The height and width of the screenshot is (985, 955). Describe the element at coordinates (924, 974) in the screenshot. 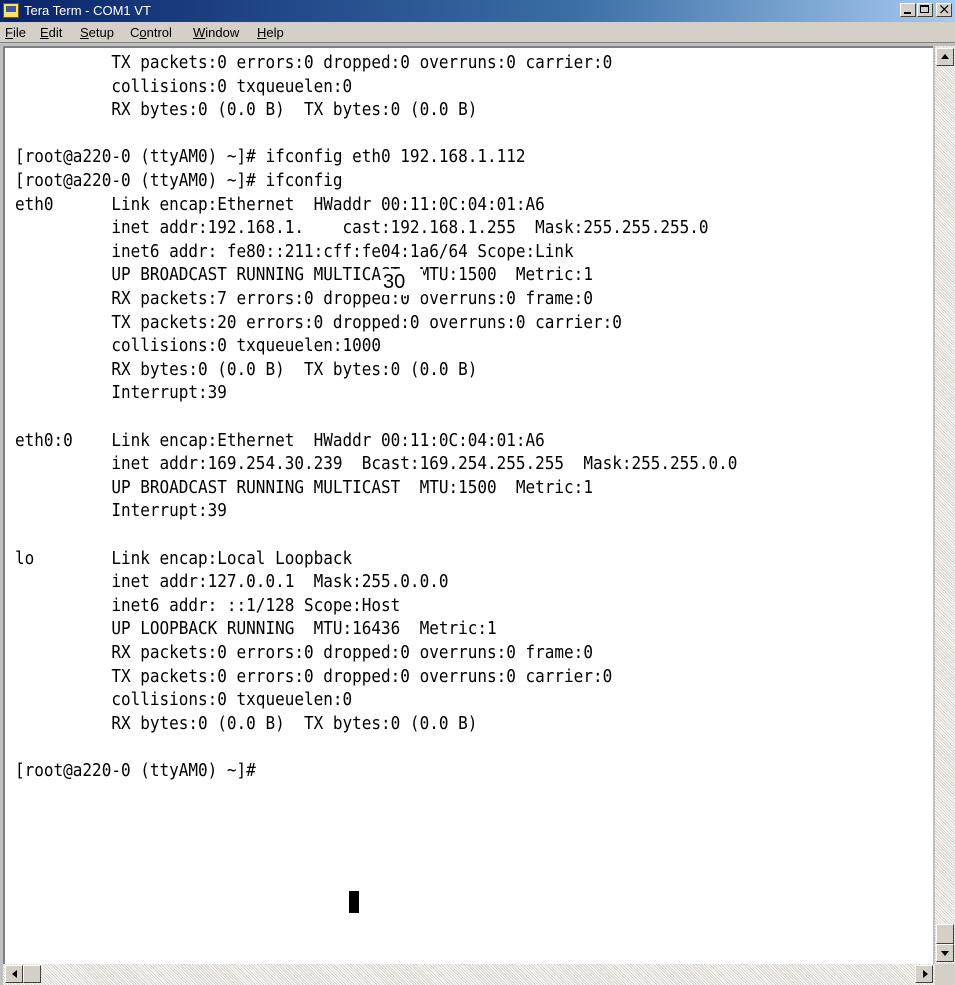

I see `scroll-right-button` at that location.